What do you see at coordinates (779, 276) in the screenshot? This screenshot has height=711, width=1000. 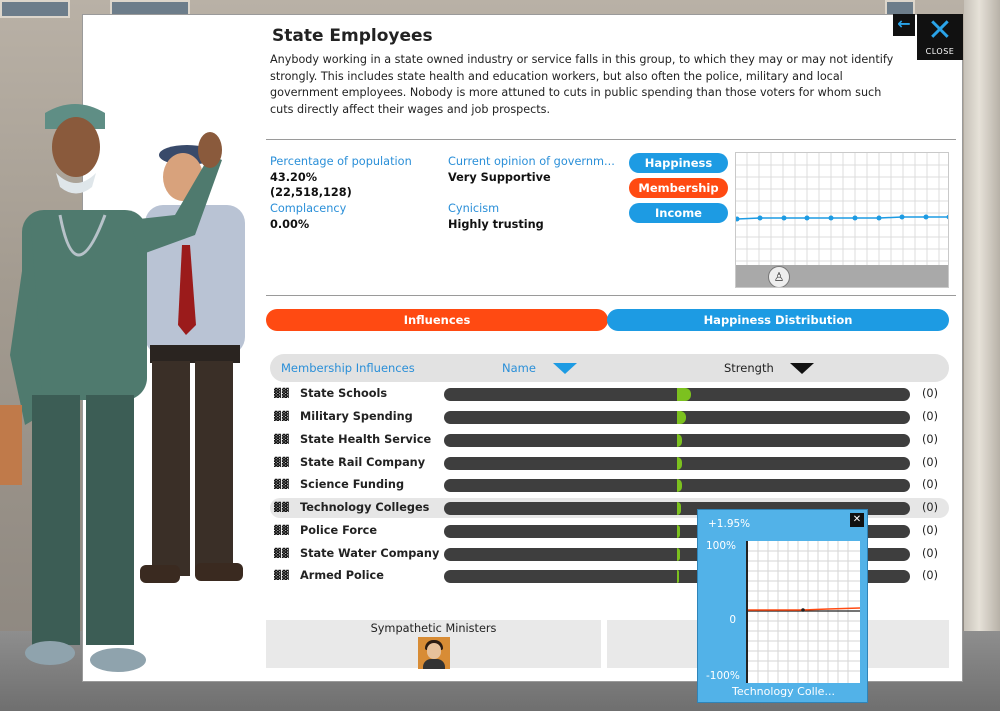 I see `voter-icon: ♙` at bounding box center [779, 276].